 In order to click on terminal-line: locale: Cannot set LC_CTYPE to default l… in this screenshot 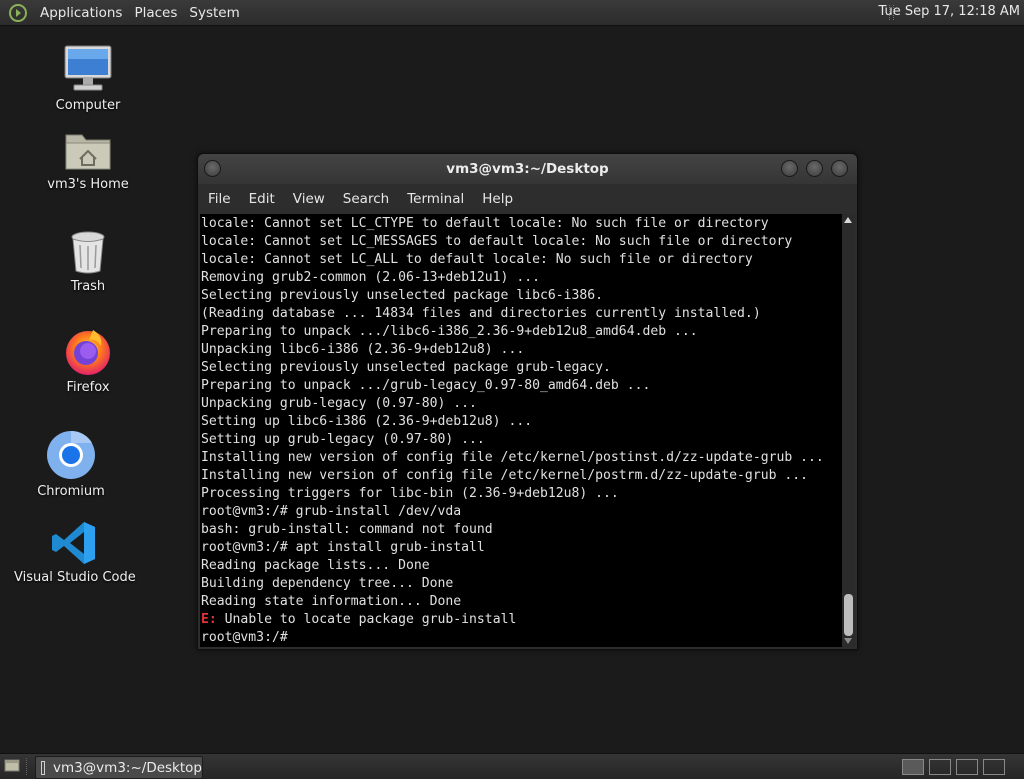, I will do `click(485, 223)`.